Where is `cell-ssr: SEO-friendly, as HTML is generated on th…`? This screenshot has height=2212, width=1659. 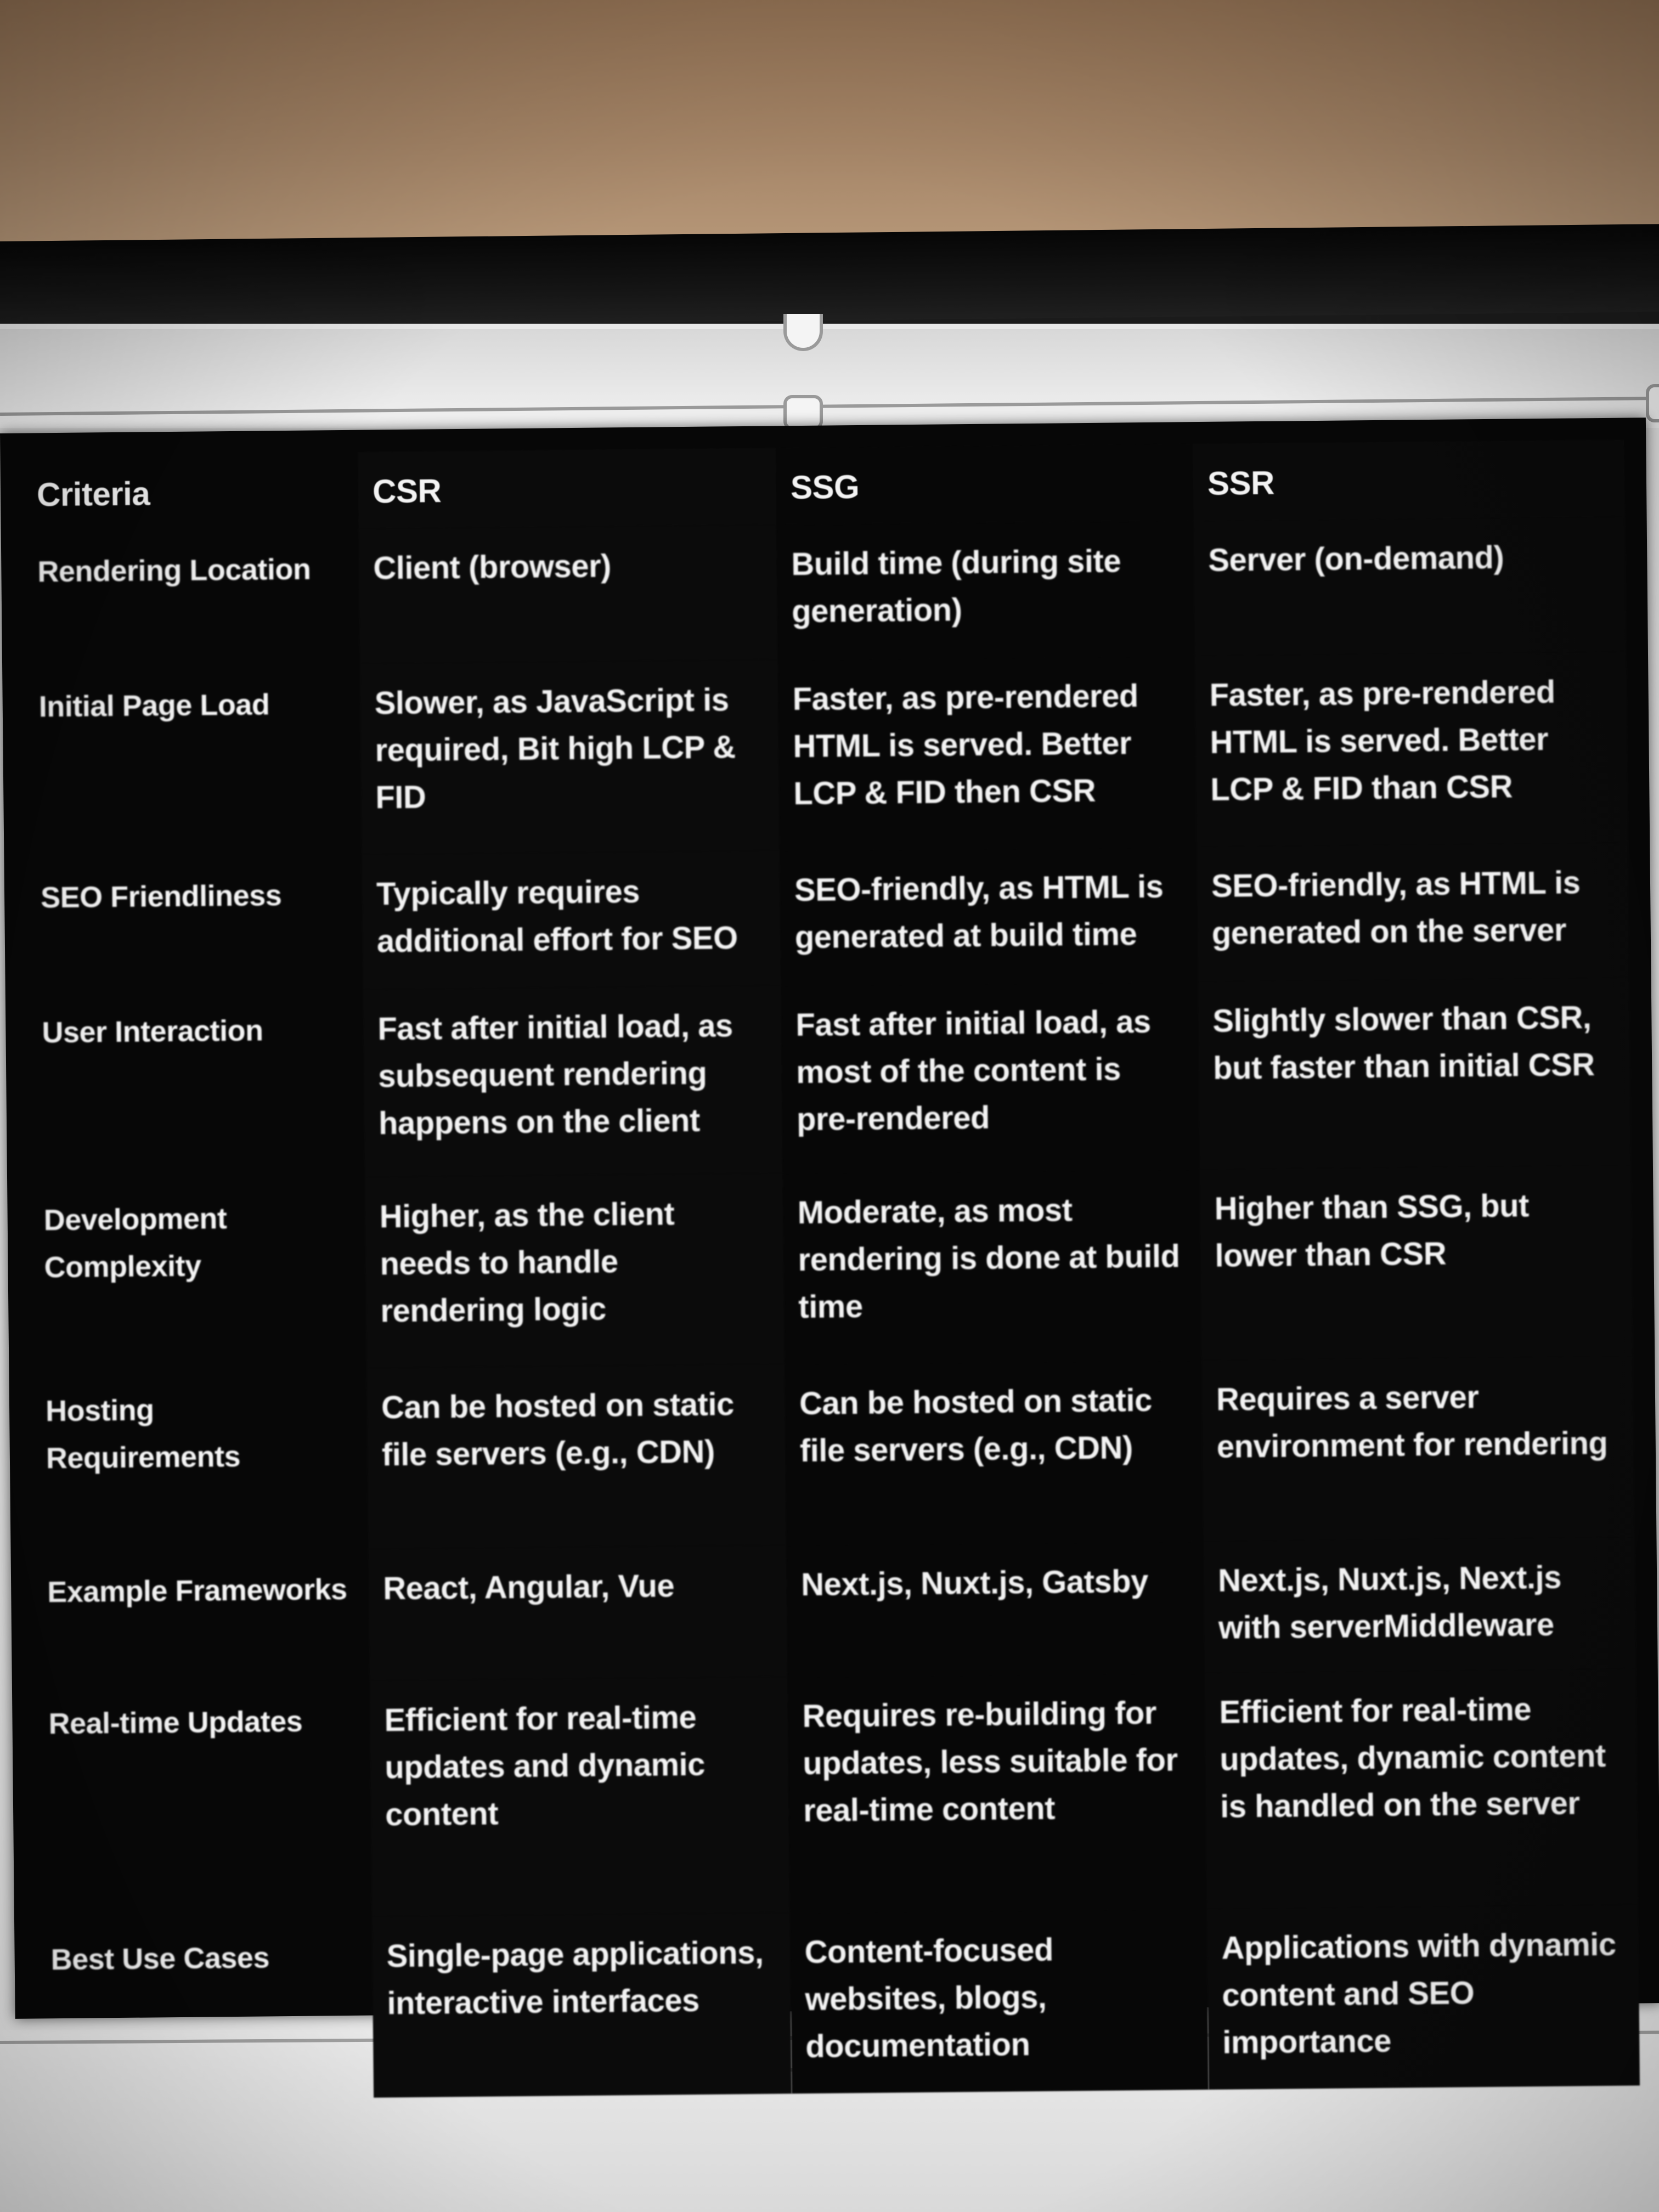
cell-ssr: SEO-friendly, as HTML is generated on th… is located at coordinates (1413, 912).